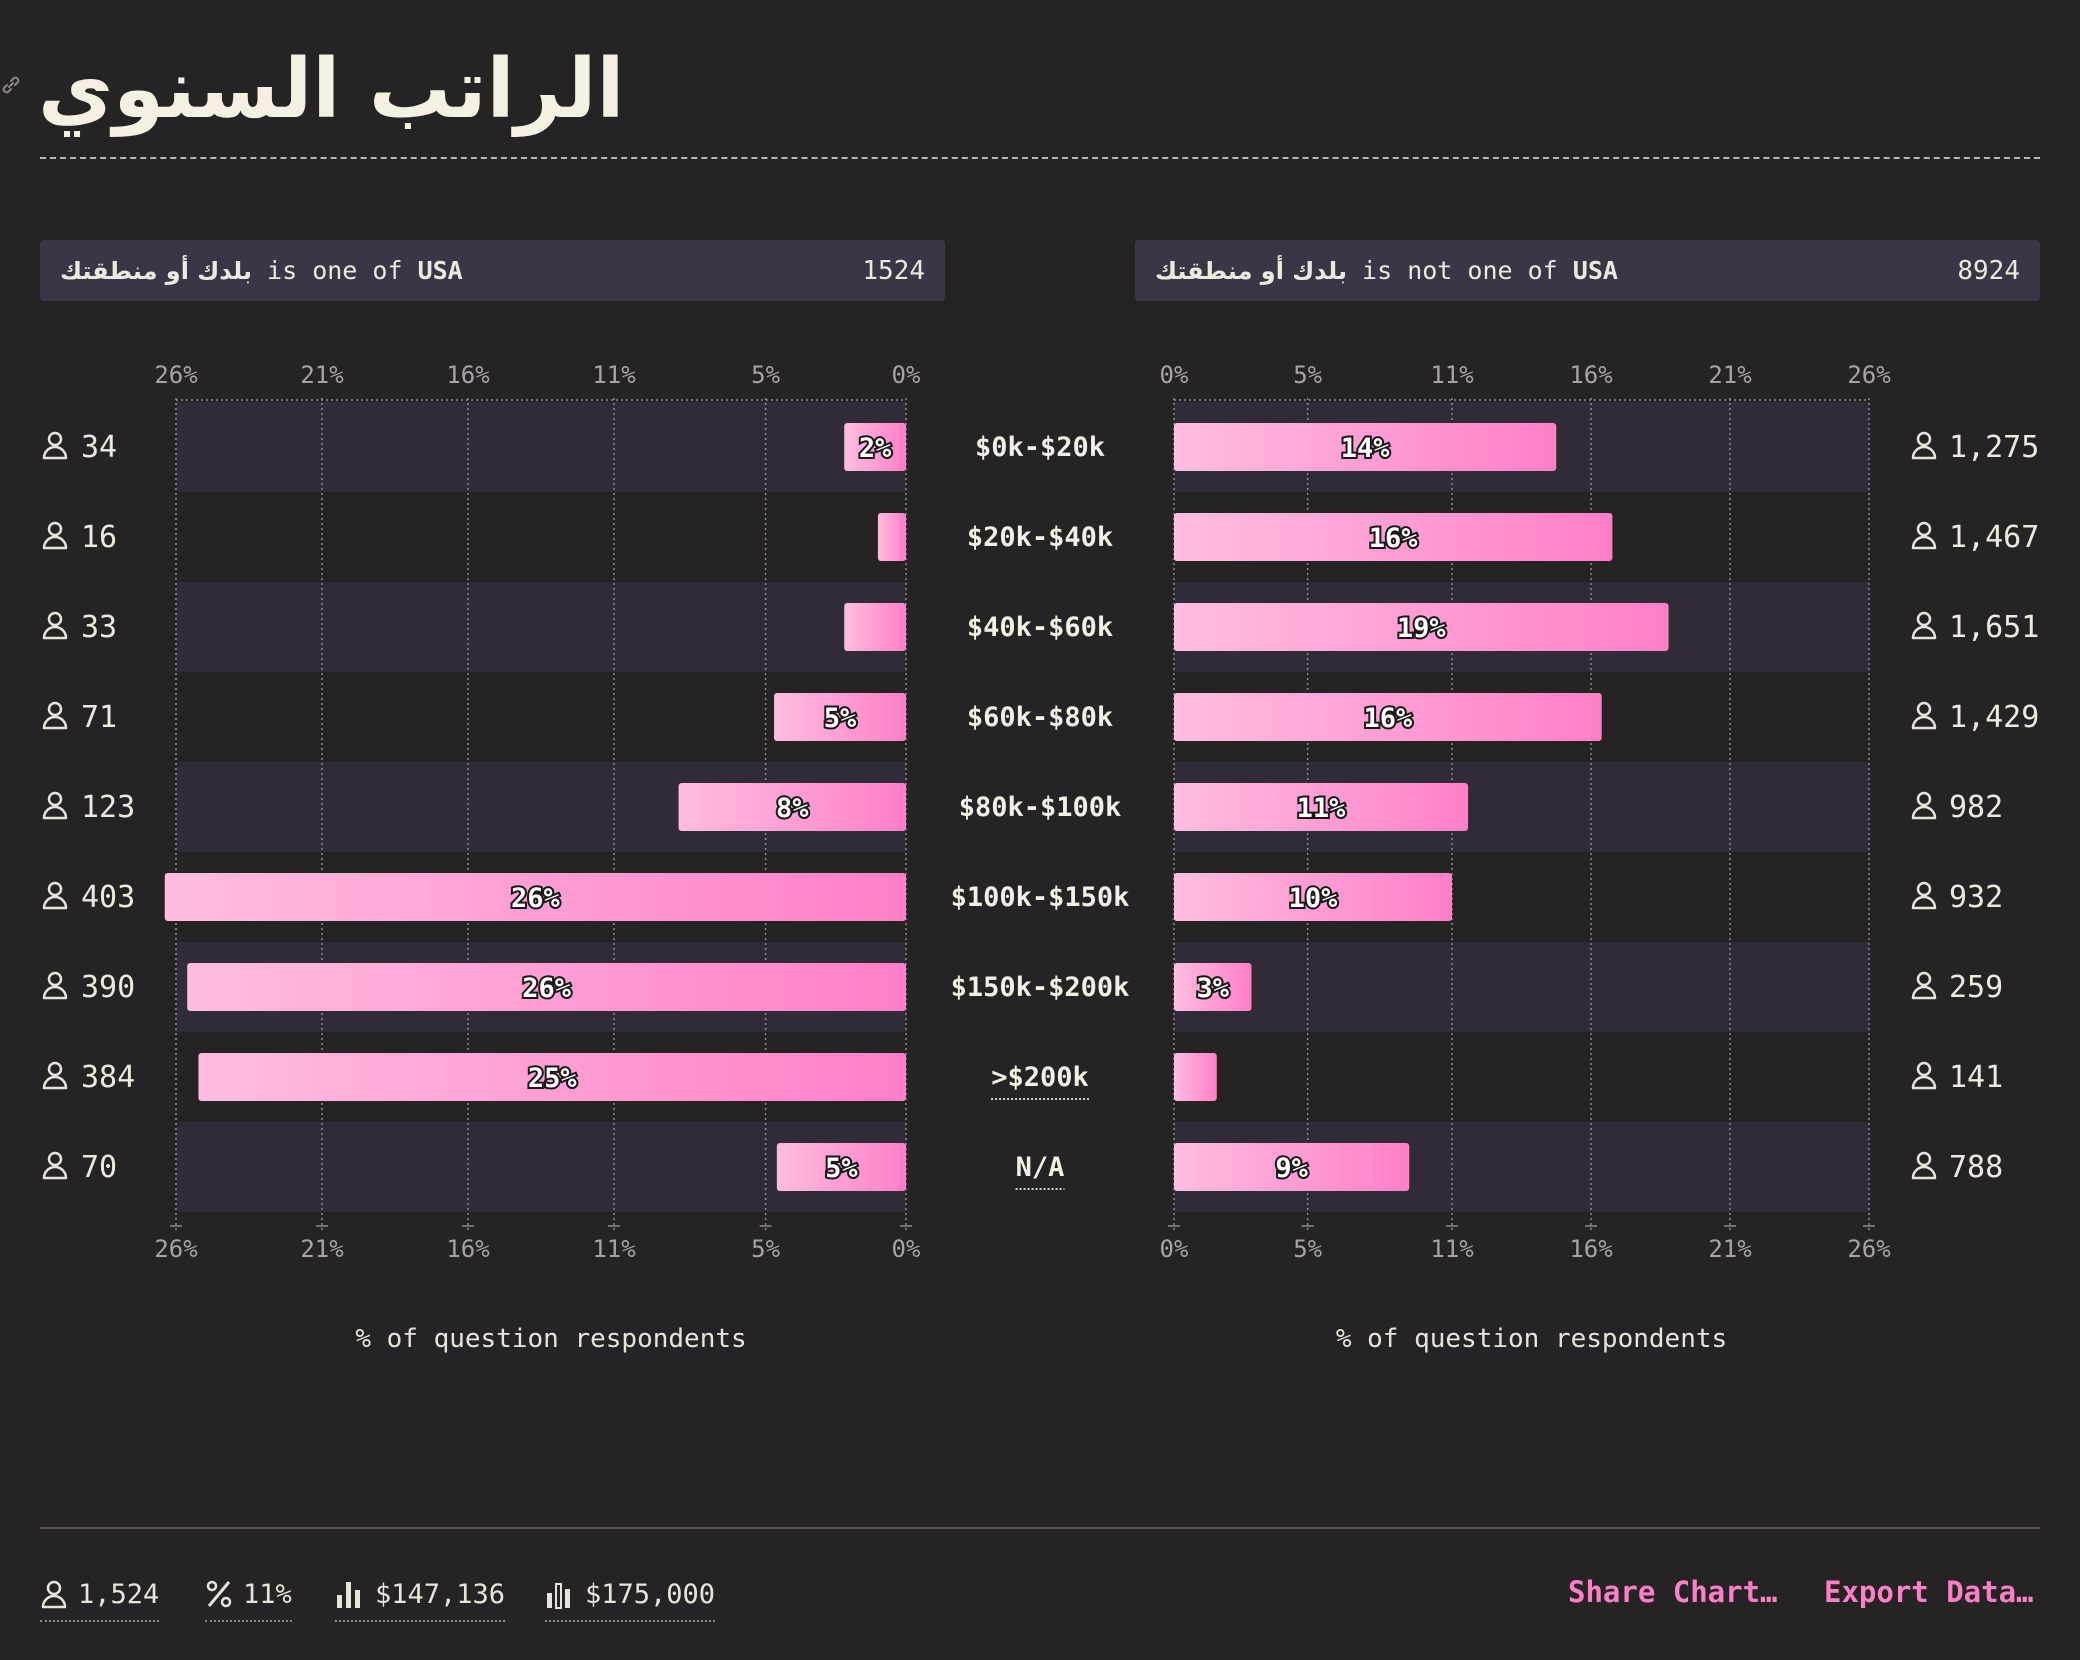 The image size is (2080, 1660). Describe the element at coordinates (1869, 1249) in the screenshot. I see `x-tick-label-bottom-right: 26%` at that location.